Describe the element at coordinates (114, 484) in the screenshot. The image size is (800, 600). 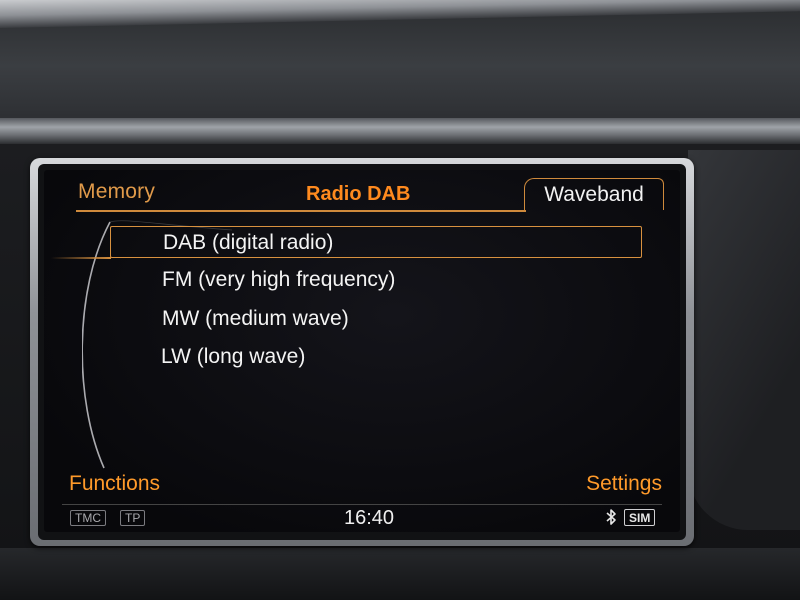
I see `functions-button: Functions` at that location.